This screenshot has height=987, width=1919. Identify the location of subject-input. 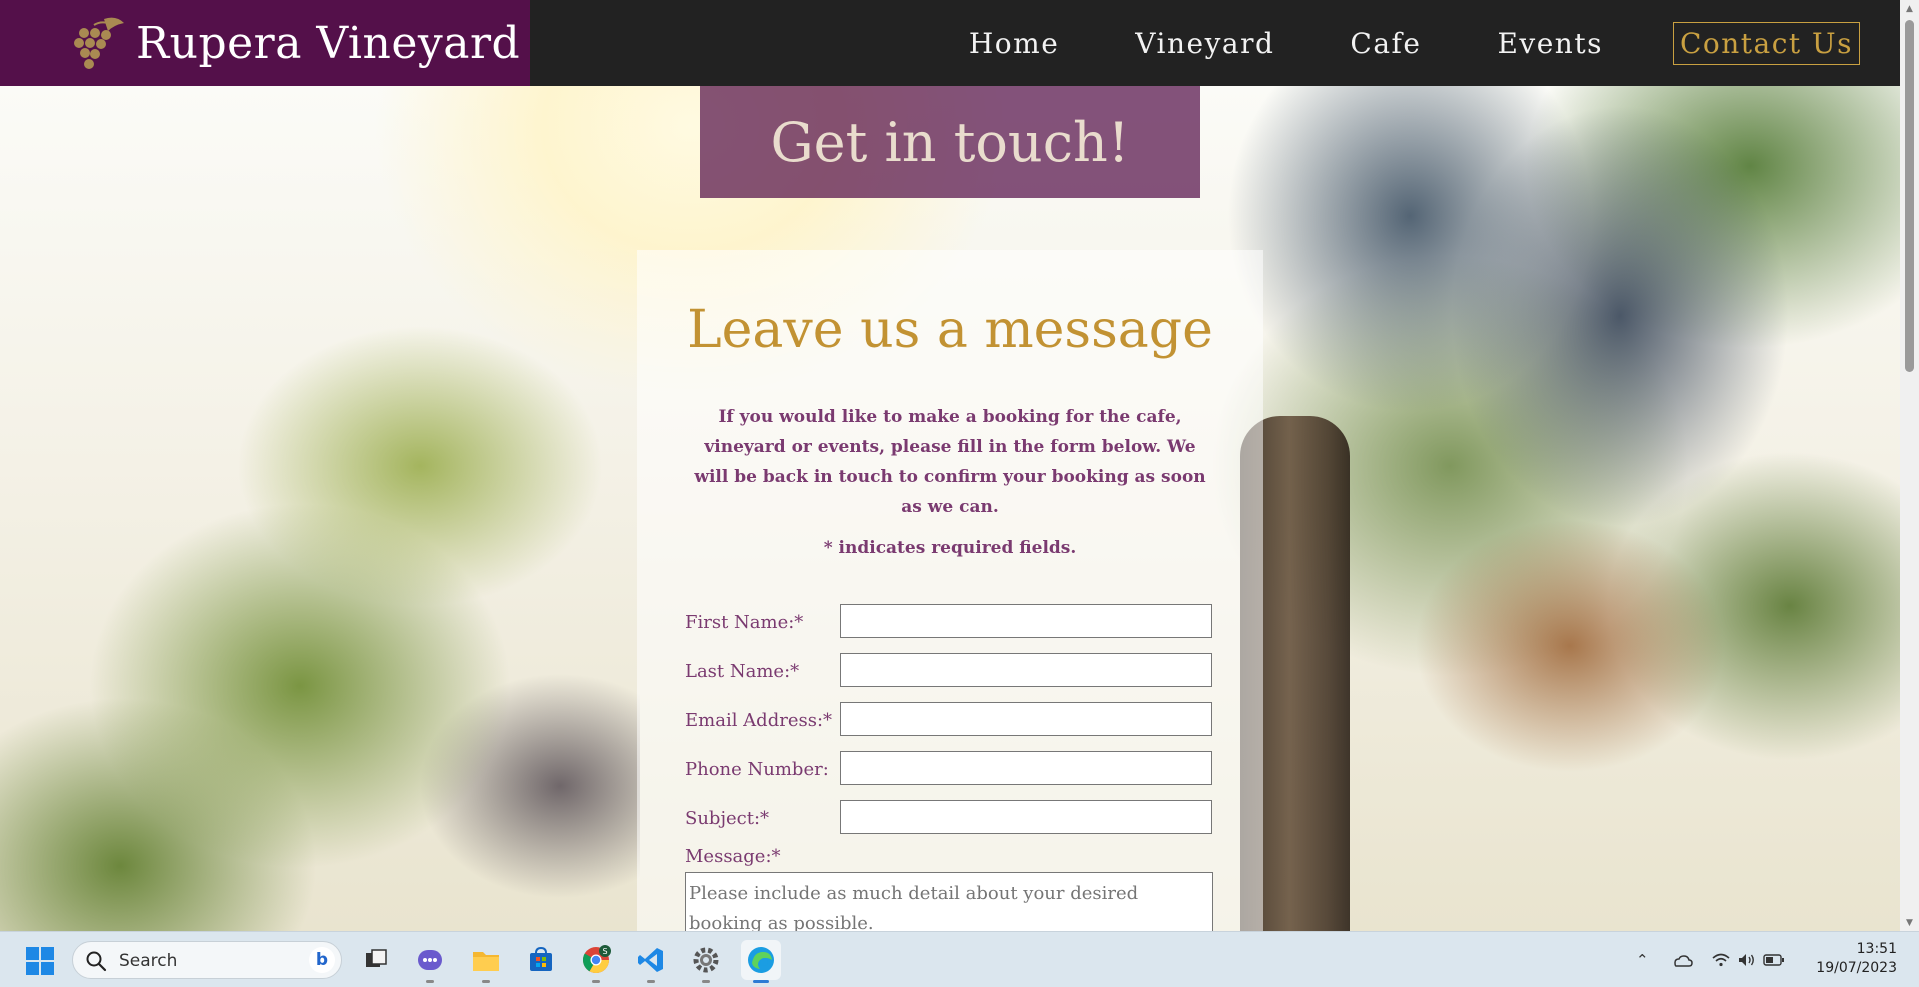
(1026, 817).